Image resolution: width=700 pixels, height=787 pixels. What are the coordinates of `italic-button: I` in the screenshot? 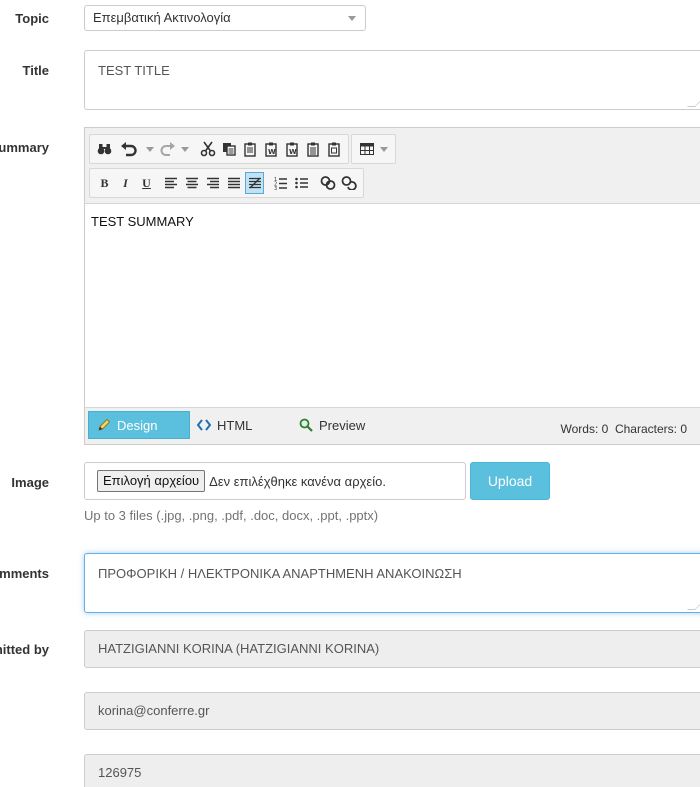 It's located at (125, 183).